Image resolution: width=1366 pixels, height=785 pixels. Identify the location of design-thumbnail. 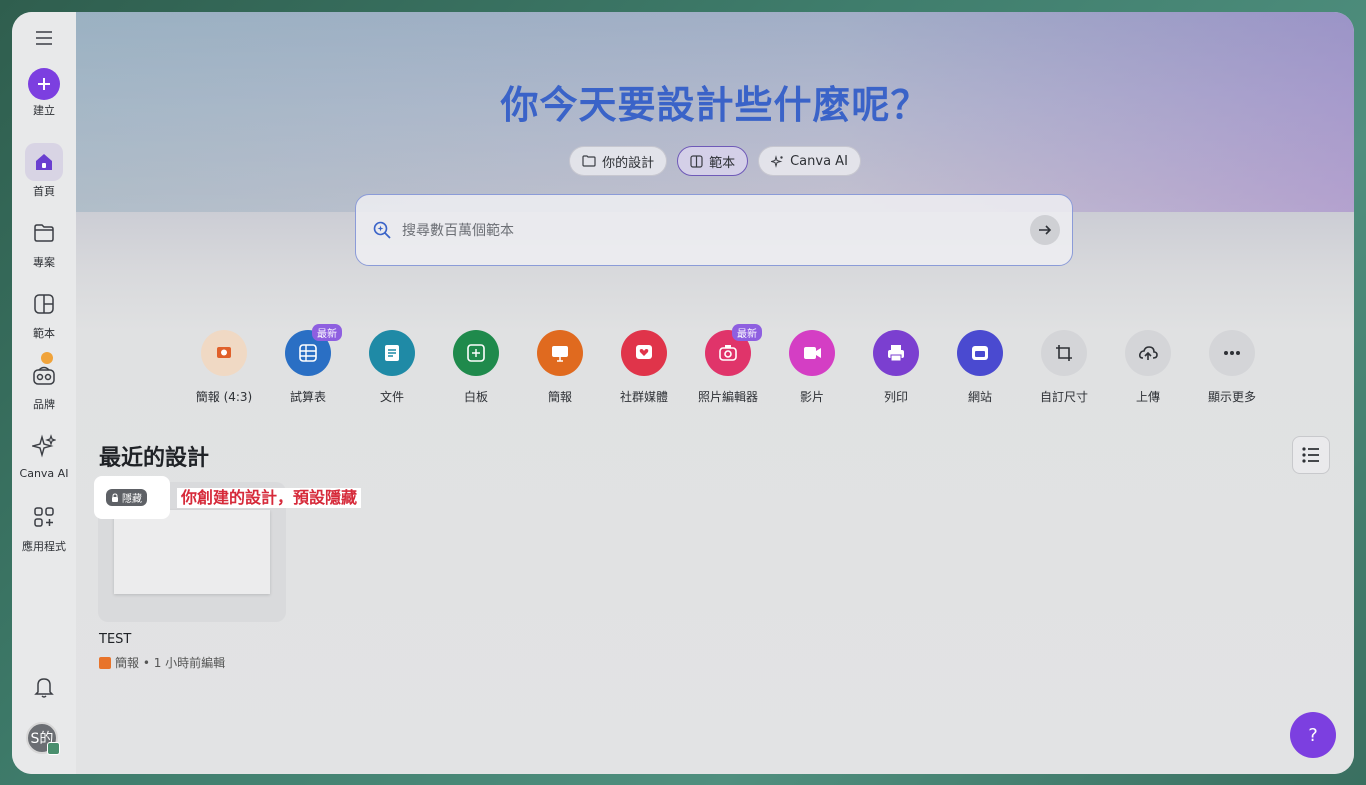
(192, 552).